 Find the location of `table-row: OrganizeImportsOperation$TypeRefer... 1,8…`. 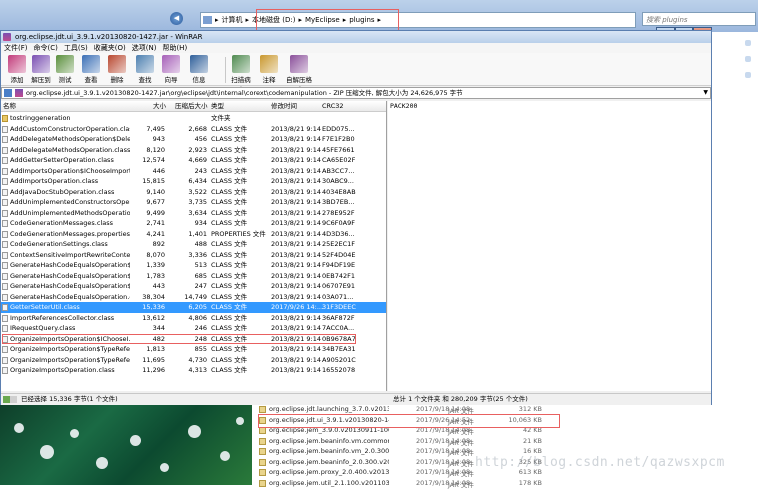

table-row: OrganizeImportsOperation$TypeRefer... 1,8… is located at coordinates (193, 349).